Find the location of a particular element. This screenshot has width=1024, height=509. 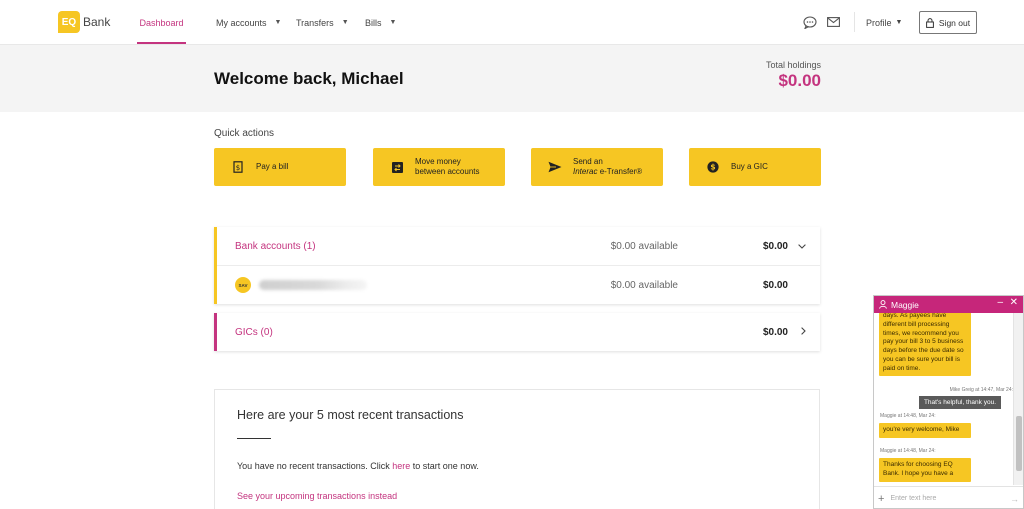

nav-dashboard-label: Dashboard is located at coordinates (161, 22).